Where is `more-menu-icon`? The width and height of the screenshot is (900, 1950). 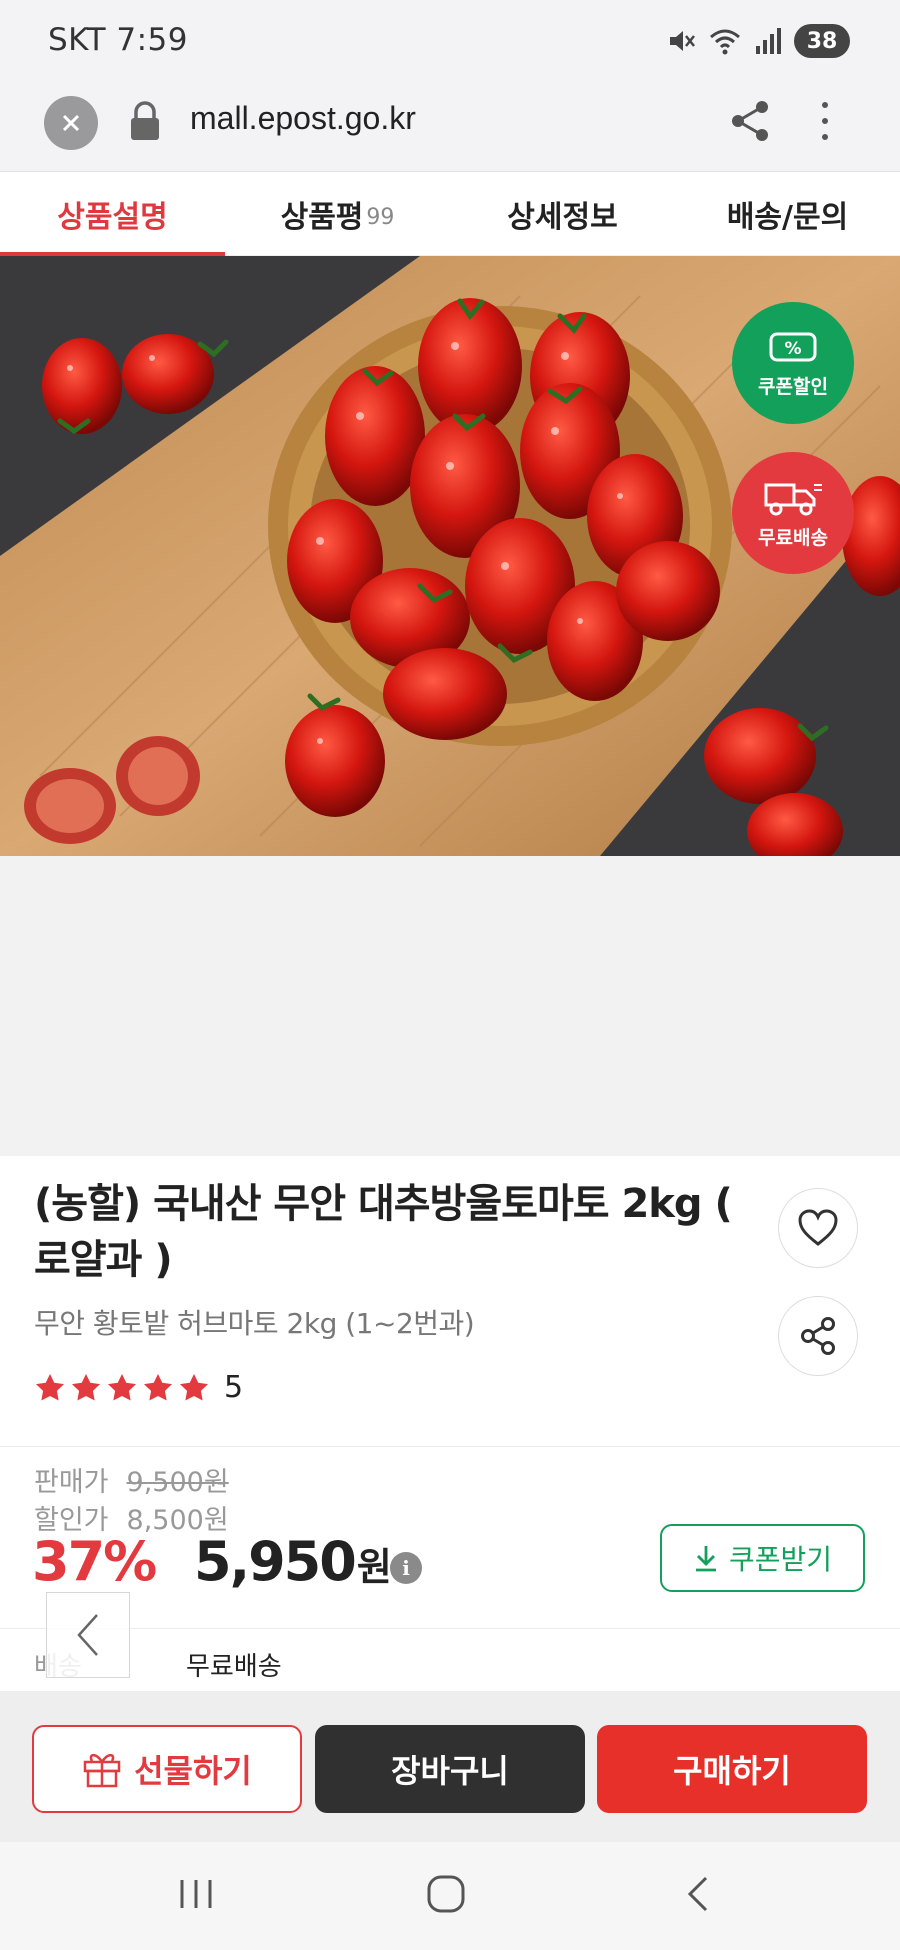
more-menu-icon is located at coordinates (825, 121).